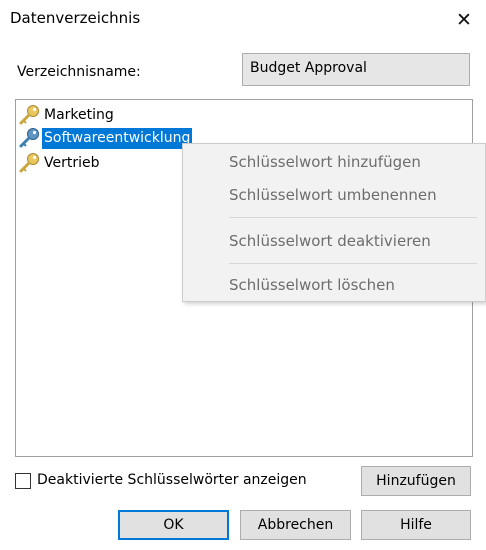 The width and height of the screenshot is (486, 550). What do you see at coordinates (79, 114) in the screenshot?
I see `tree-item-label: Marketing` at bounding box center [79, 114].